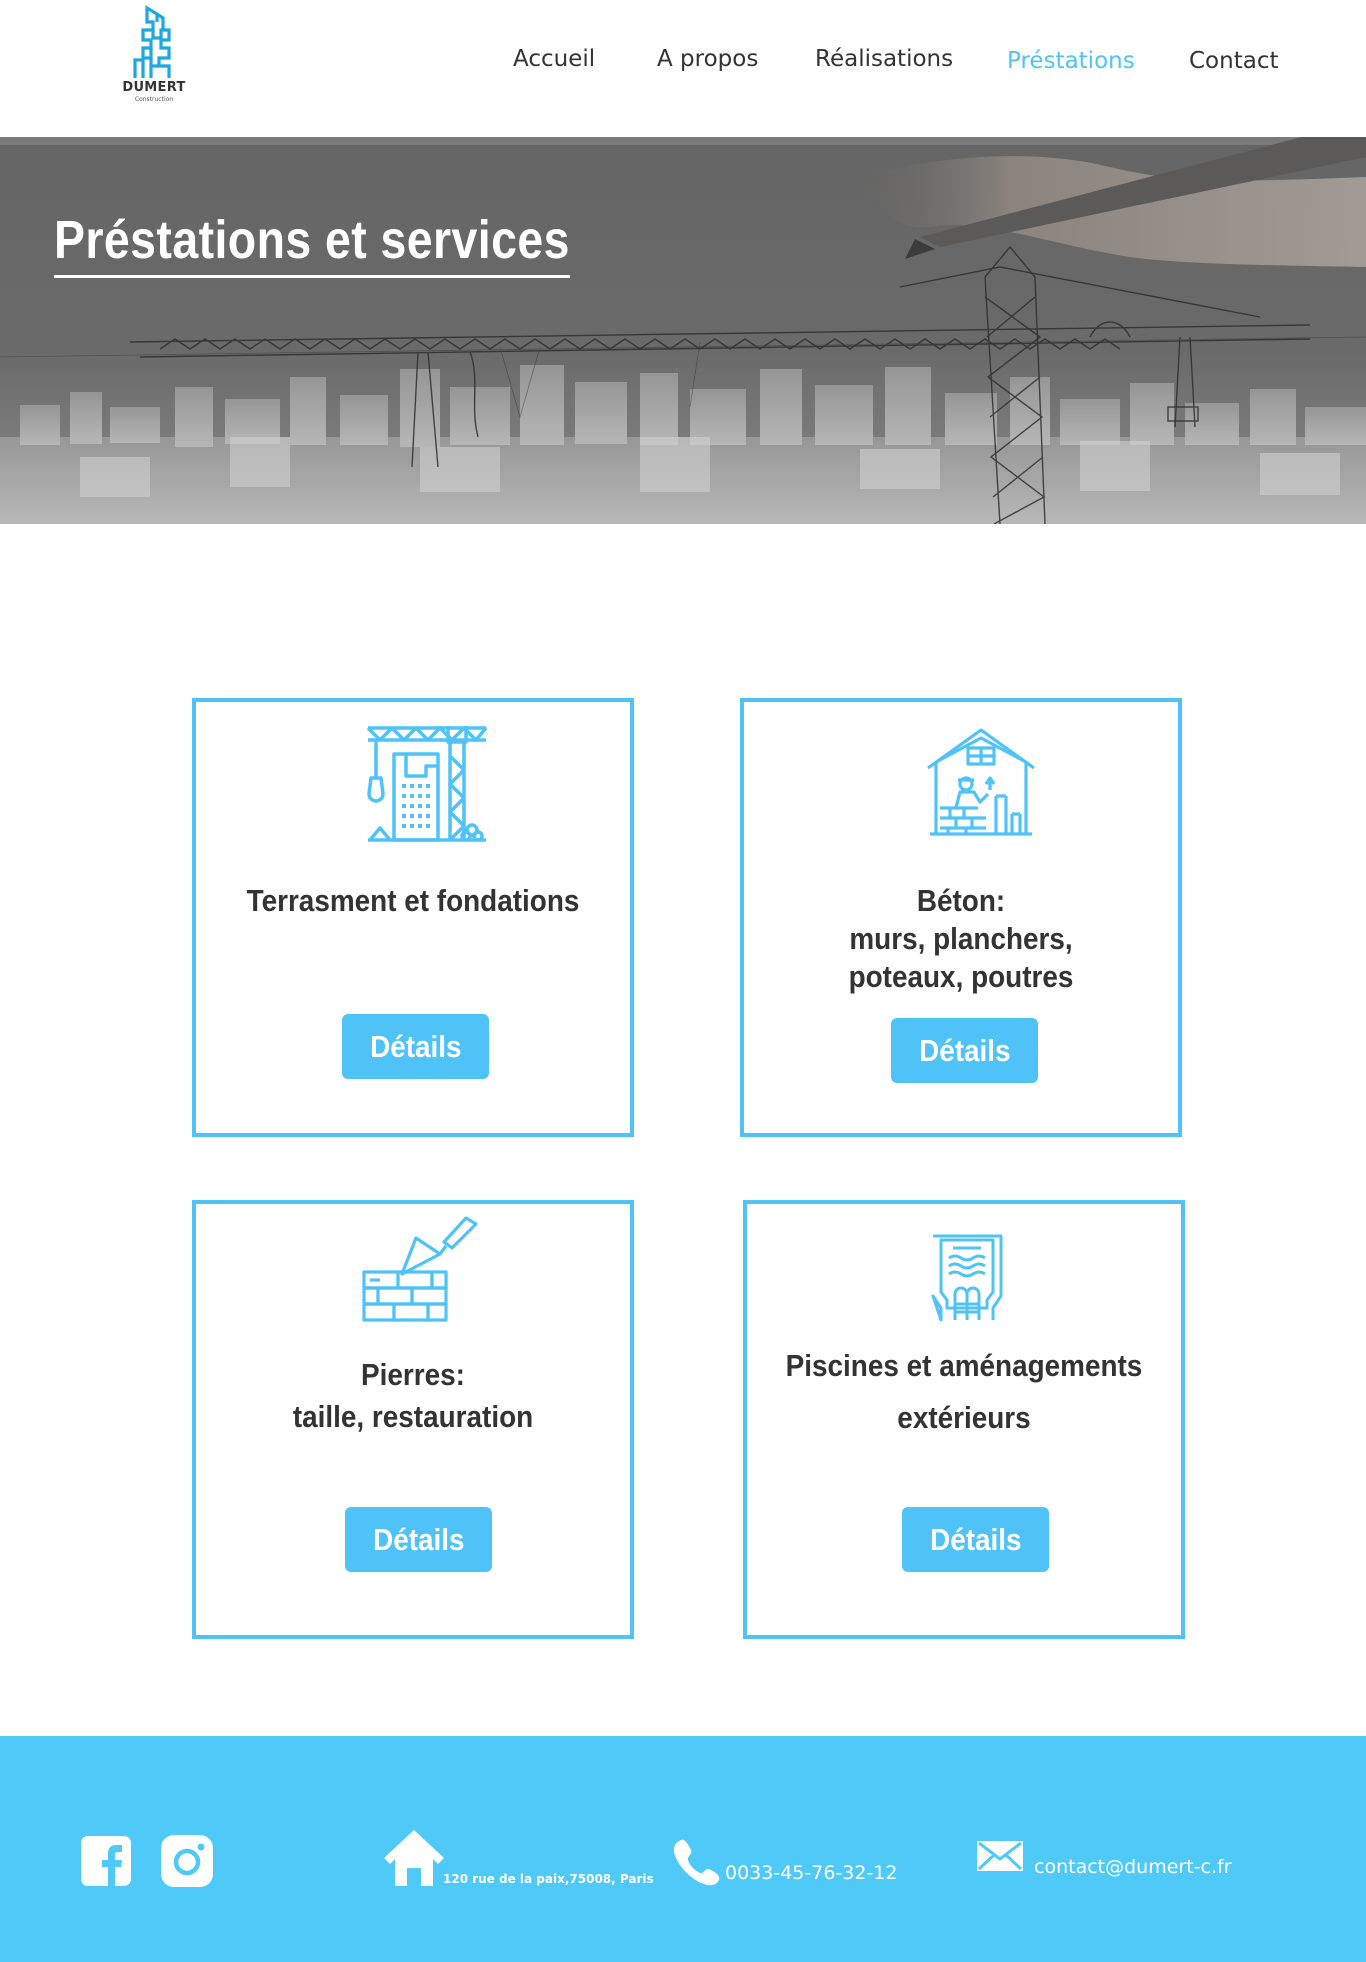 The height and width of the screenshot is (1962, 1366). I want to click on service-title: Béton: murs, planchers, poteaux, poutres, so click(961, 939).